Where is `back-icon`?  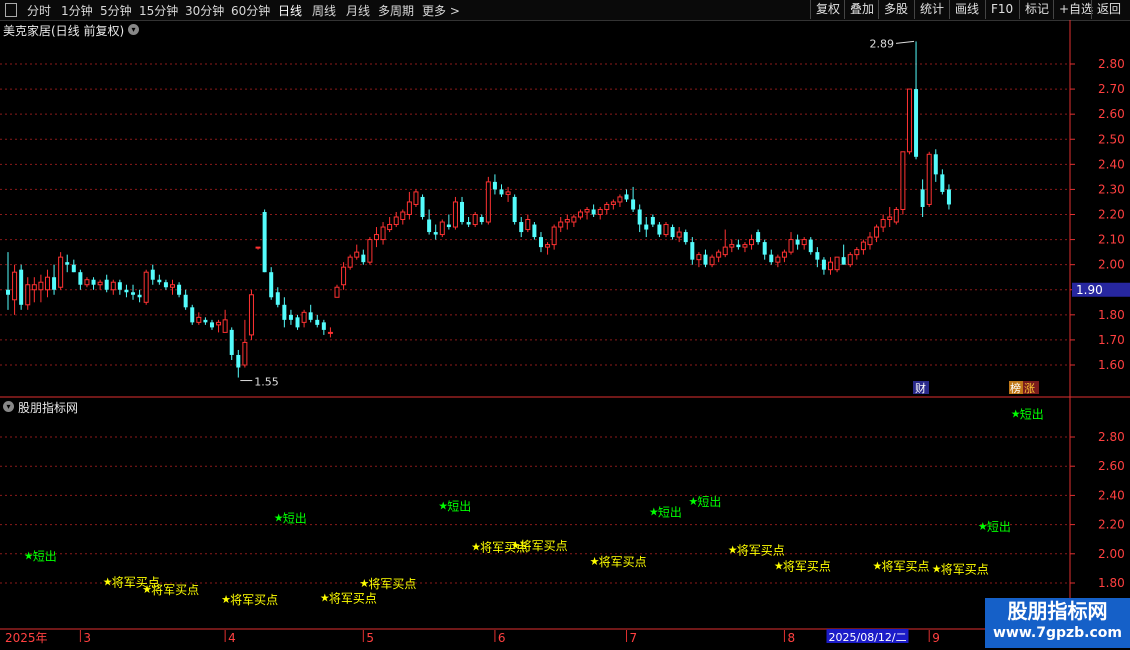
back-icon is located at coordinates (11, 10).